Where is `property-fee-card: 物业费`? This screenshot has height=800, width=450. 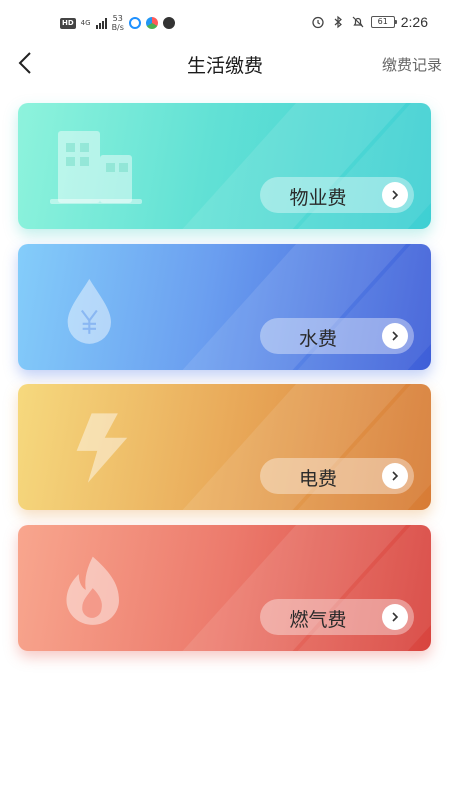
property-fee-card: 物业费 is located at coordinates (224, 166).